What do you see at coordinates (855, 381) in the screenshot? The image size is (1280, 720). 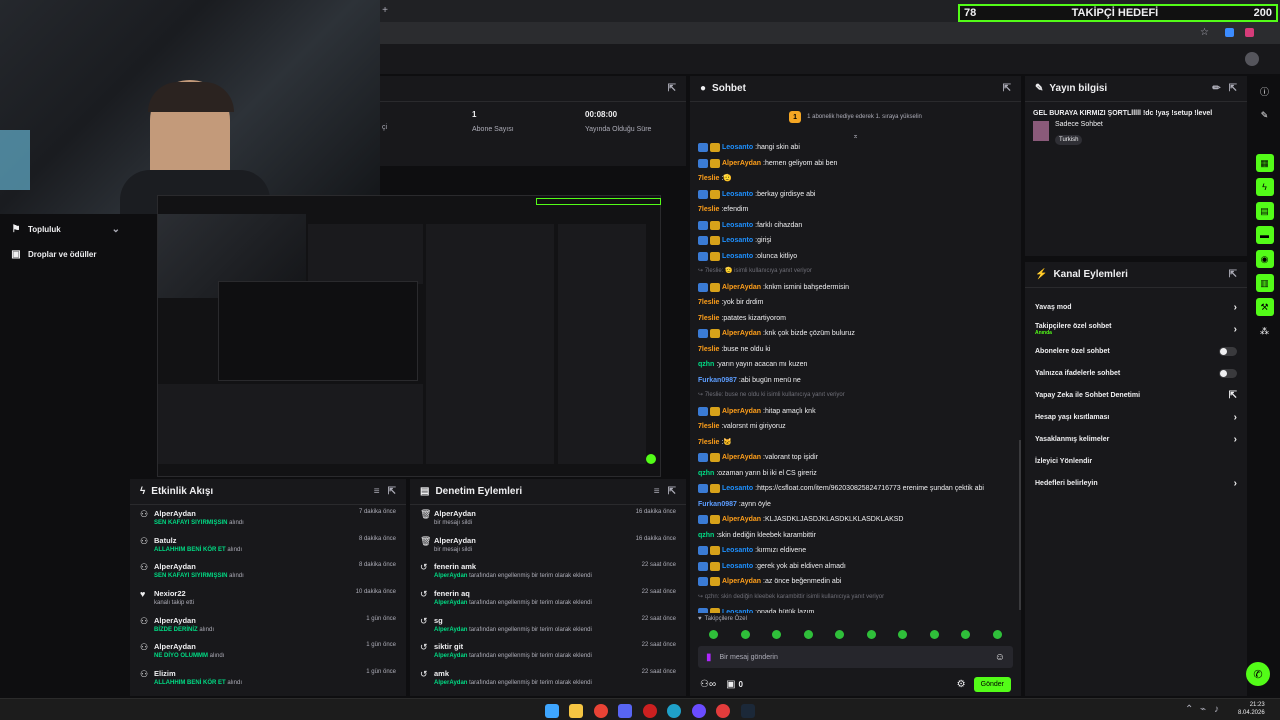 I see `chat-message: Furkan0987: abi bugün menü ne` at bounding box center [855, 381].